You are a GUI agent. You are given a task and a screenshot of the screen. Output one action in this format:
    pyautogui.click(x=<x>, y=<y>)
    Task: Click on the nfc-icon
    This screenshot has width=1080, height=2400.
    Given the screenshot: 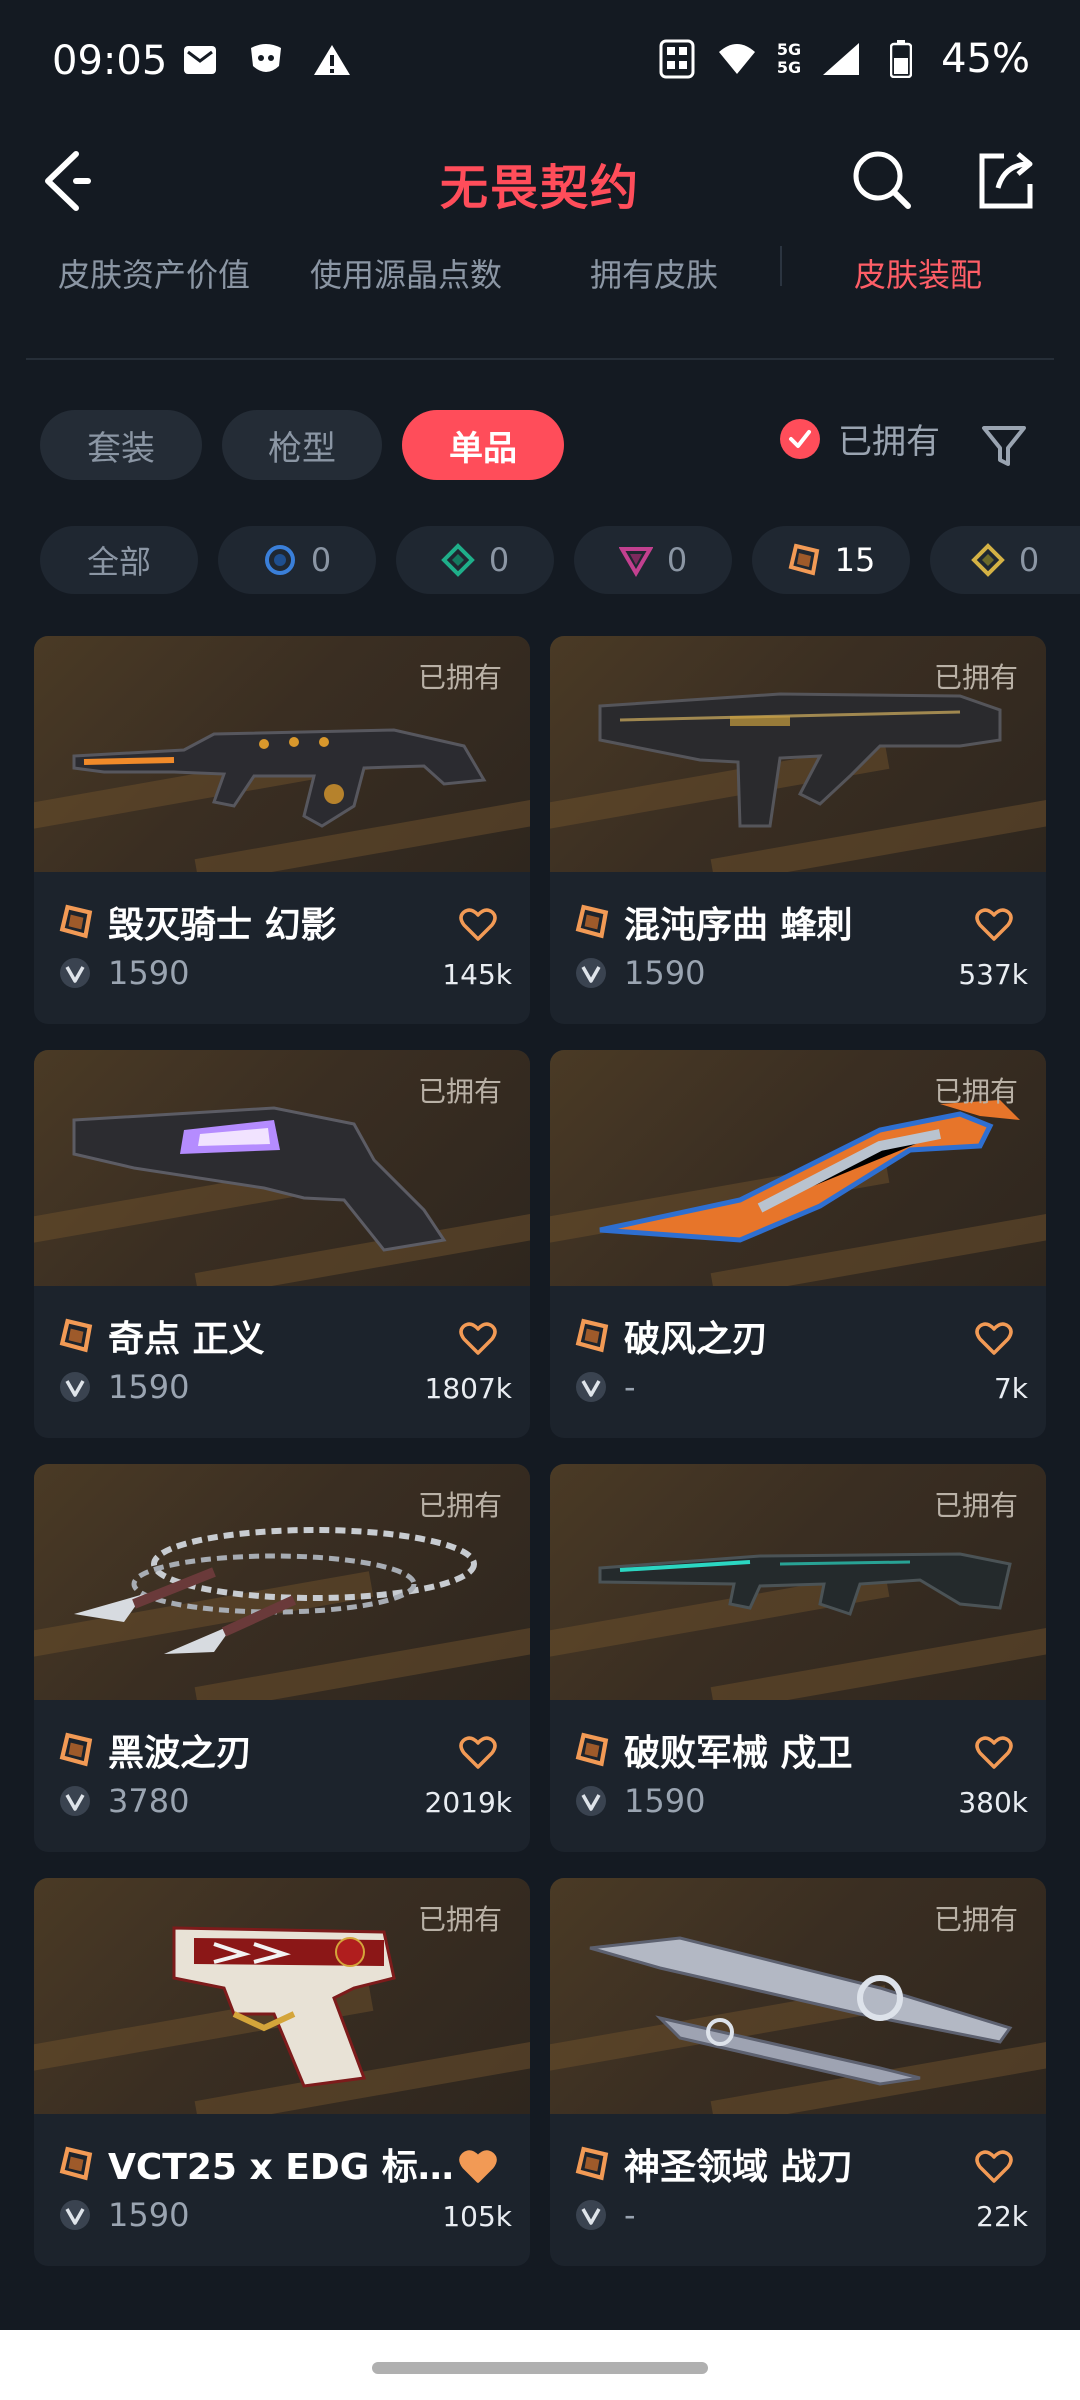 What is the action you would take?
    pyautogui.click(x=677, y=59)
    